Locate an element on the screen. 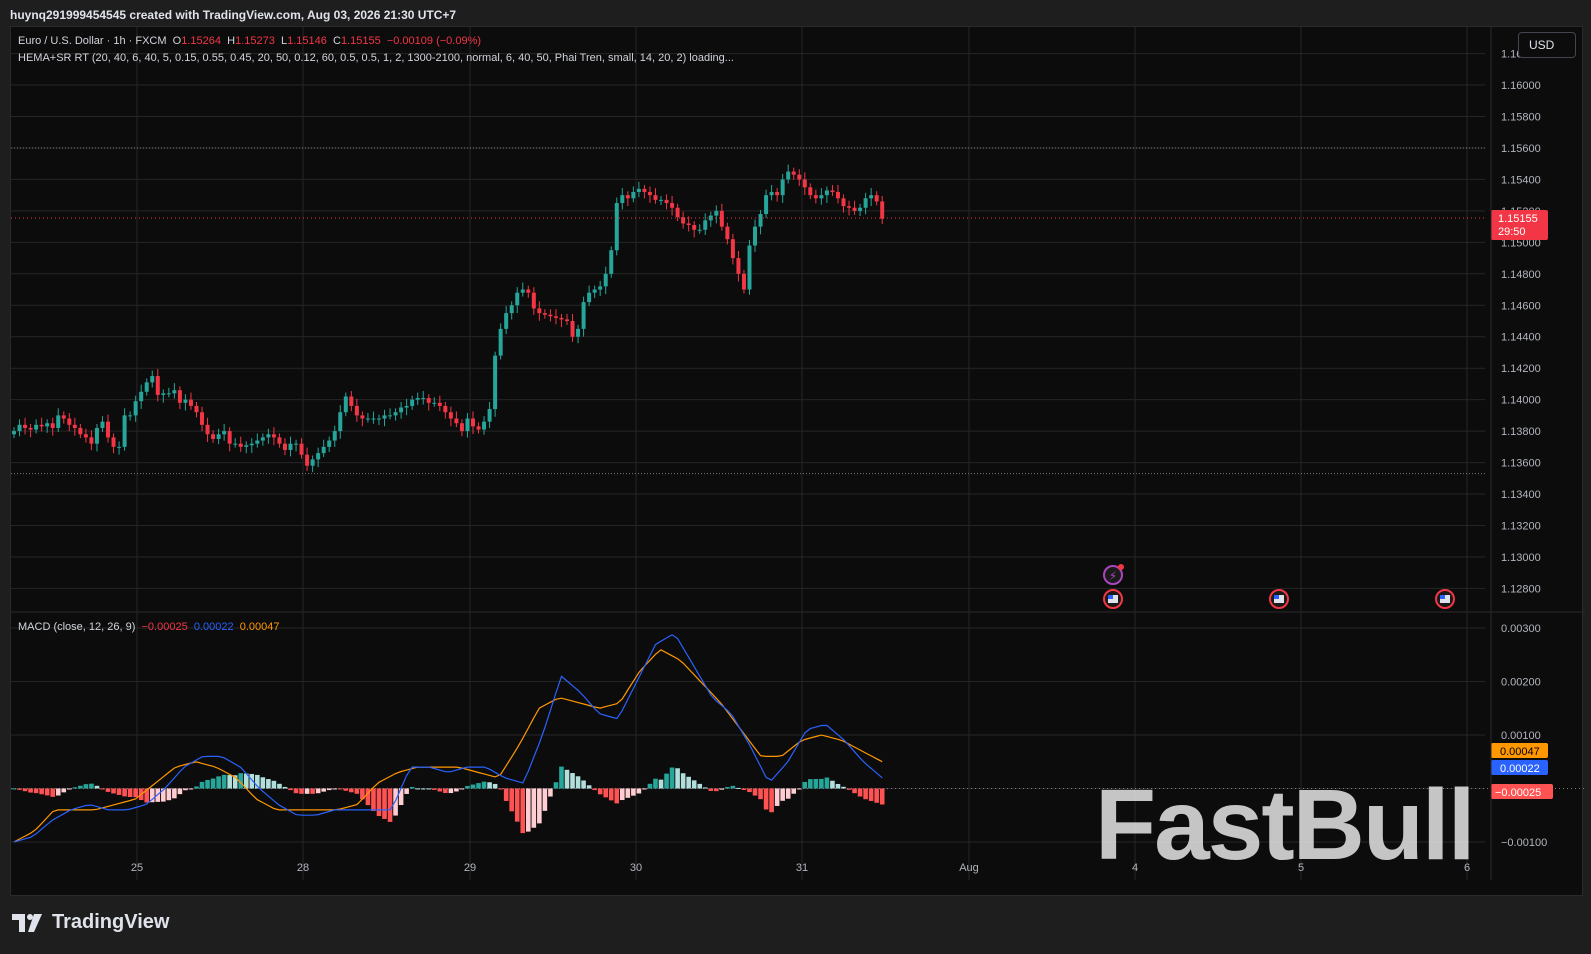  low-value: 1.15146 is located at coordinates (307, 41).